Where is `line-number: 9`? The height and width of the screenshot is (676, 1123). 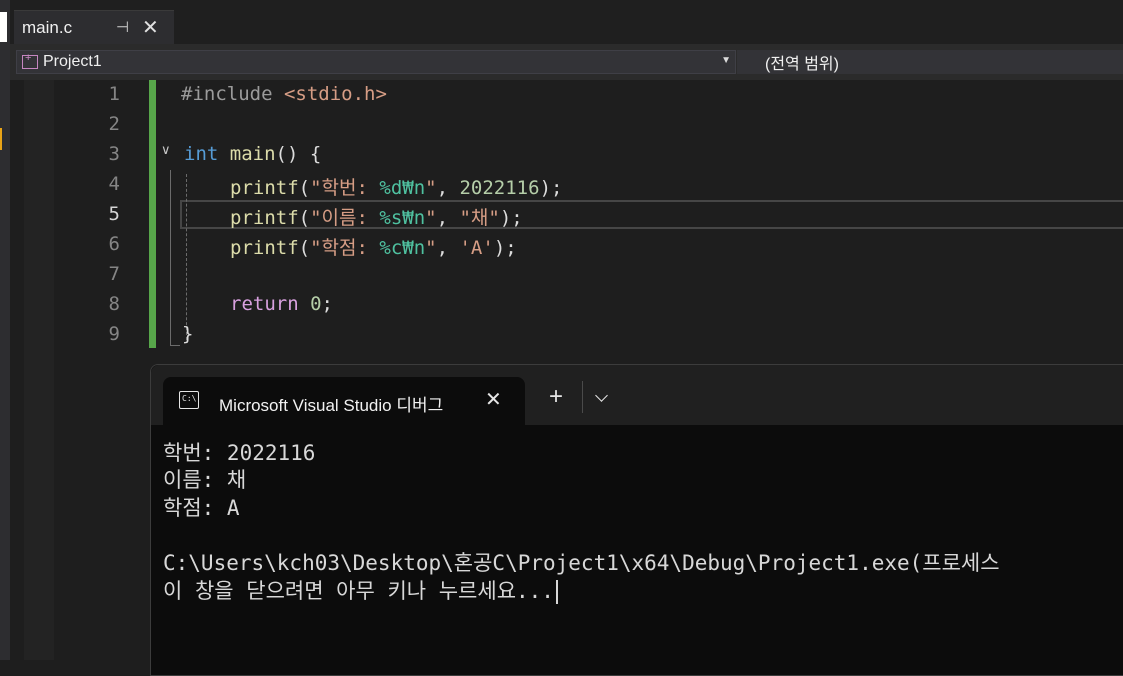 line-number: 9 is located at coordinates (114, 334).